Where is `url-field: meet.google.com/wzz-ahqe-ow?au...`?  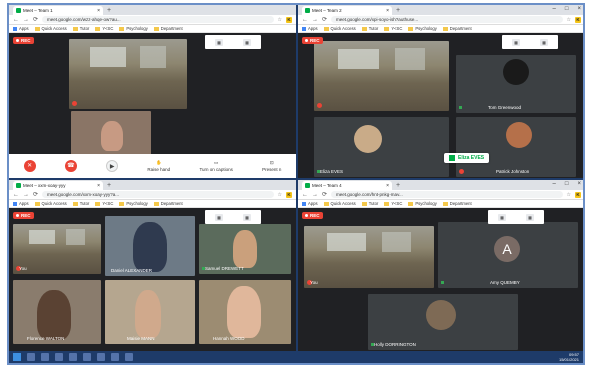
url-field: meet.google.com/wzz-ahqe-ow?au... is located at coordinates (158, 19).